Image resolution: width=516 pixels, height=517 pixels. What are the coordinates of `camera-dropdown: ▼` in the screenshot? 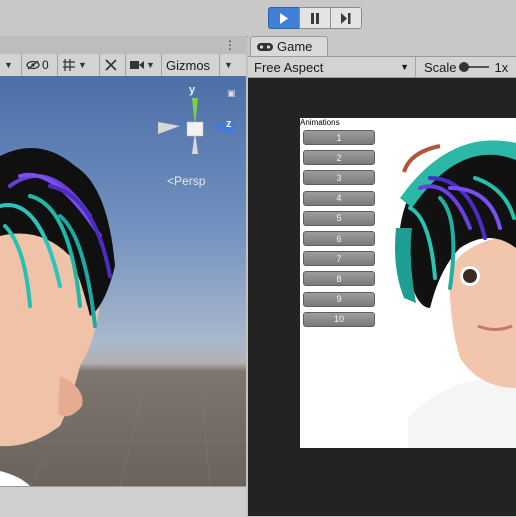 It's located at (144, 65).